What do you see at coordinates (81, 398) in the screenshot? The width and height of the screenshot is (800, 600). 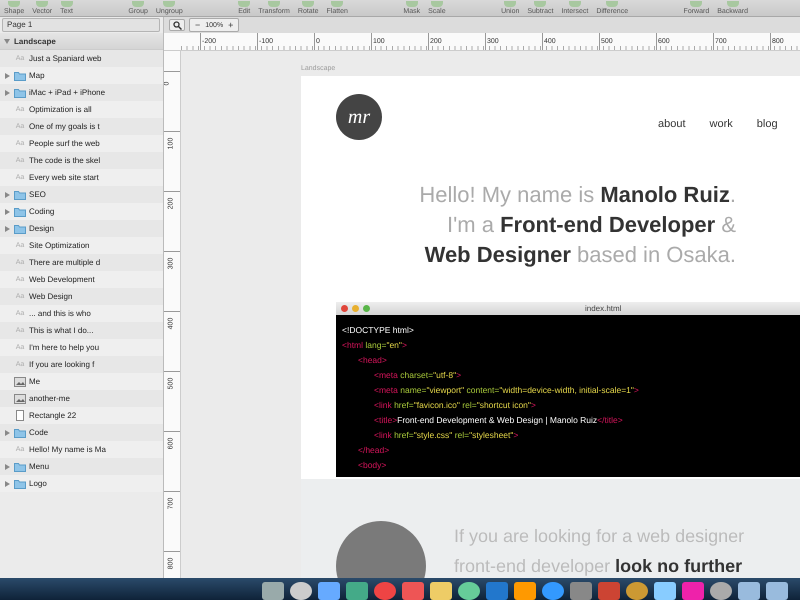 I see `layer-row: another-me` at bounding box center [81, 398].